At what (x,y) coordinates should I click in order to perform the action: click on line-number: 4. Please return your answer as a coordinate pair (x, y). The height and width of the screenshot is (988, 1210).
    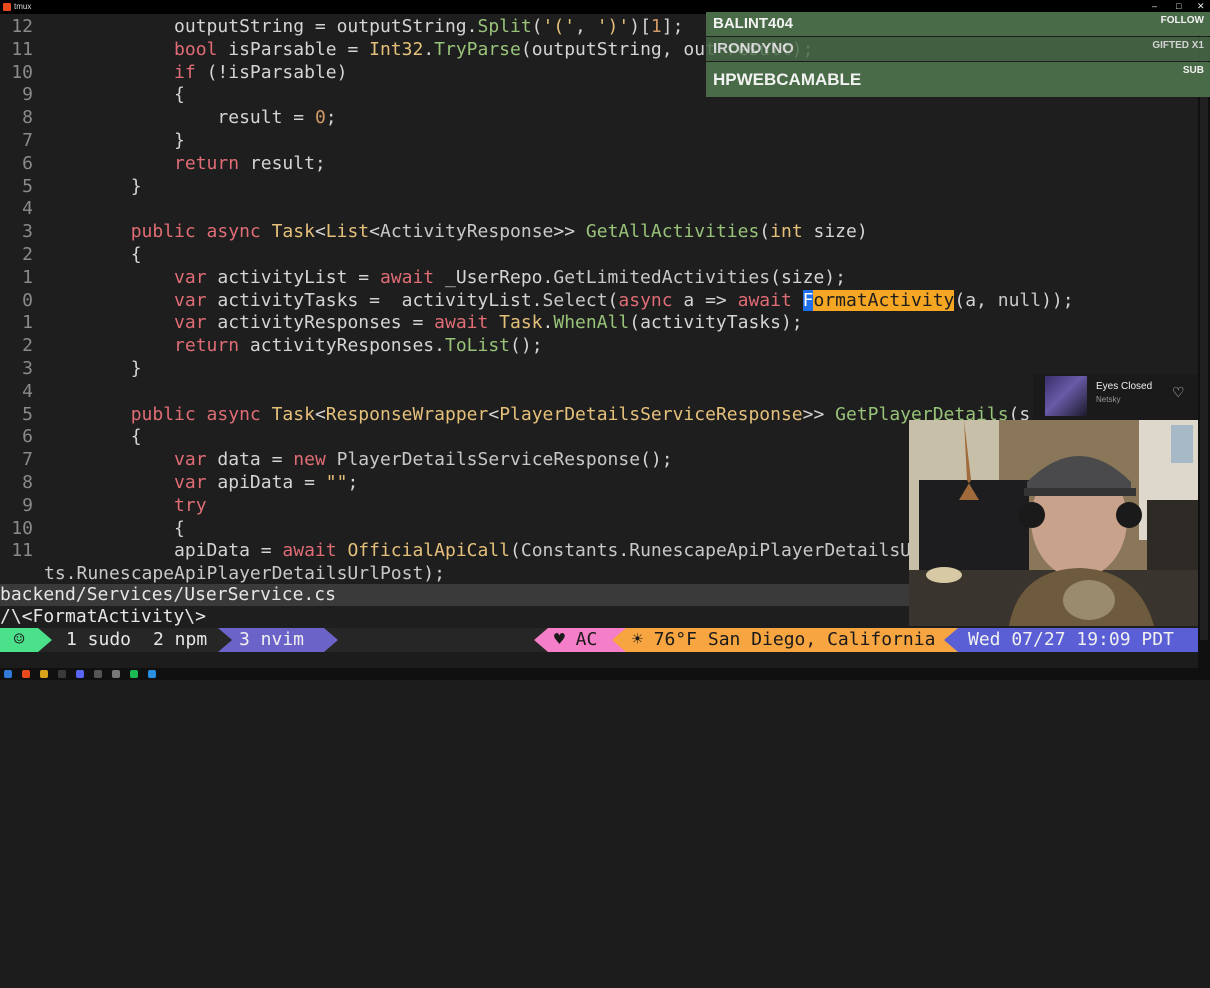
    Looking at the image, I should click on (27, 391).